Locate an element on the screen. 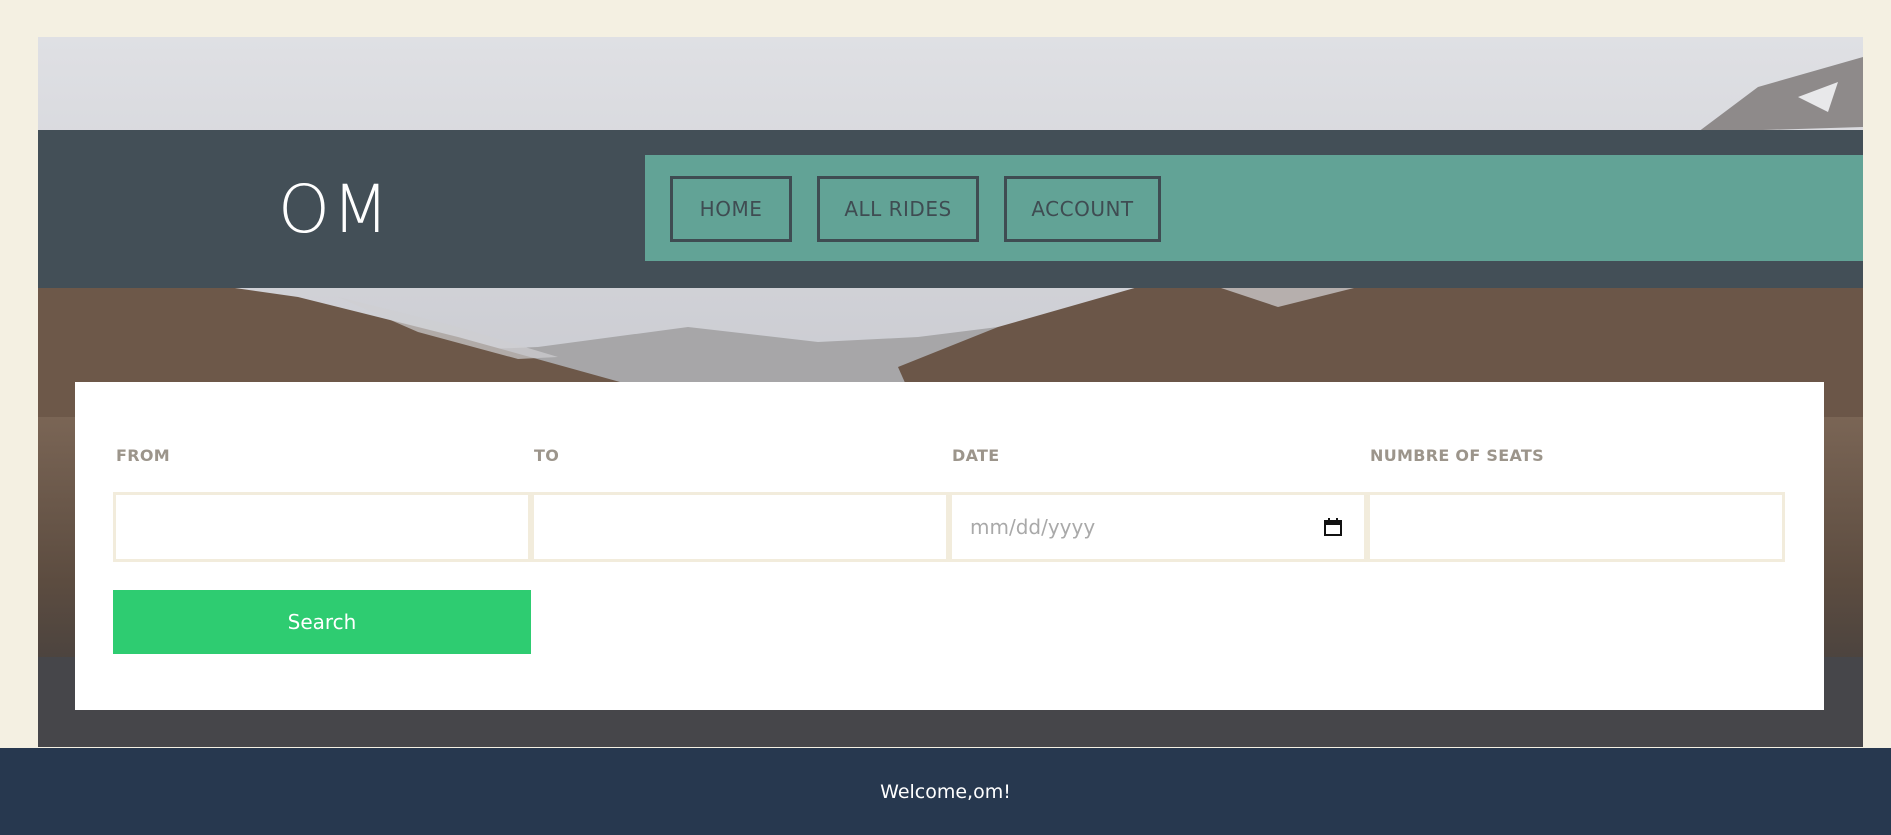 This screenshot has width=1891, height=835. date-label: DATE is located at coordinates (976, 455).